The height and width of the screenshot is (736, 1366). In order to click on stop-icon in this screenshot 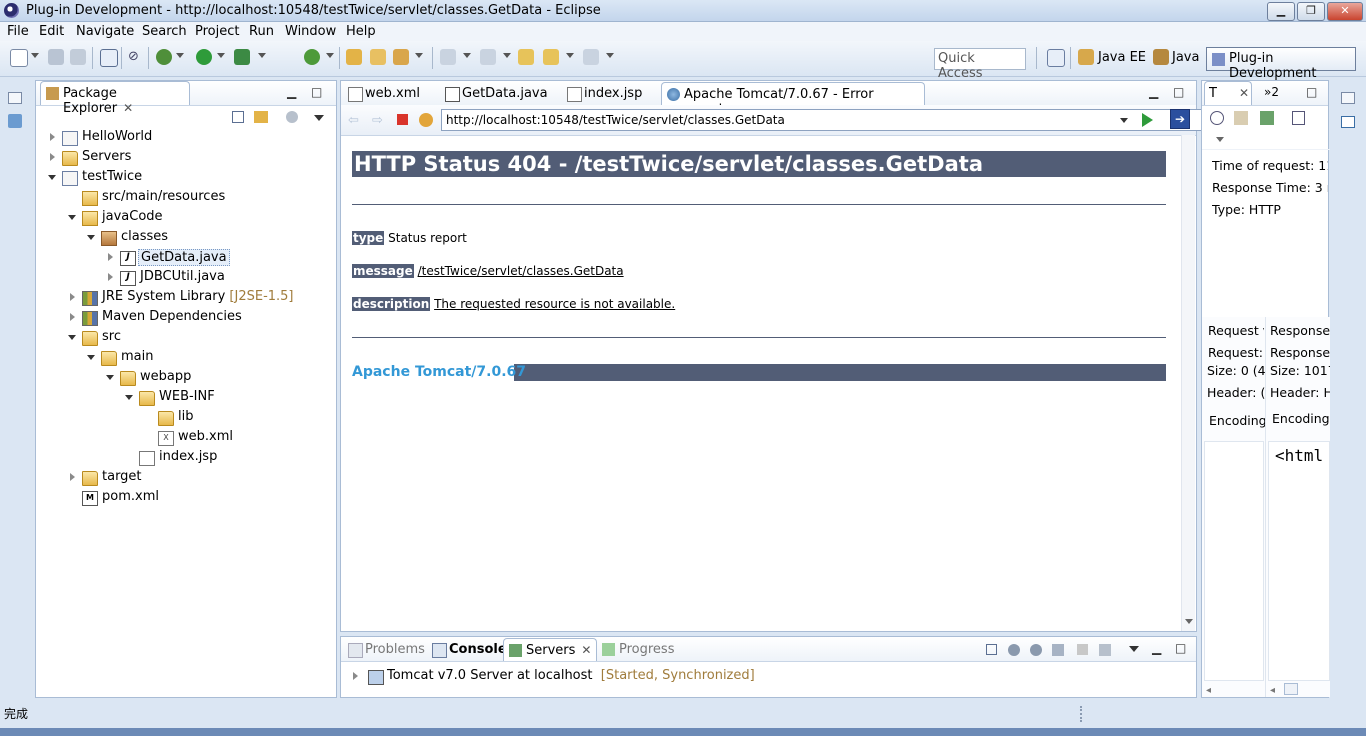, I will do `click(402, 119)`.